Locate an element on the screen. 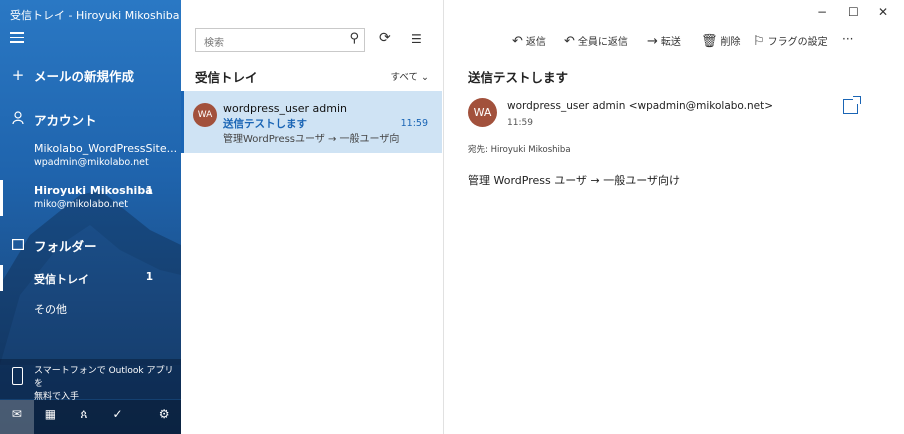 Image resolution: width=904 pixels, height=434 pixels. person-icon is located at coordinates (18, 119).